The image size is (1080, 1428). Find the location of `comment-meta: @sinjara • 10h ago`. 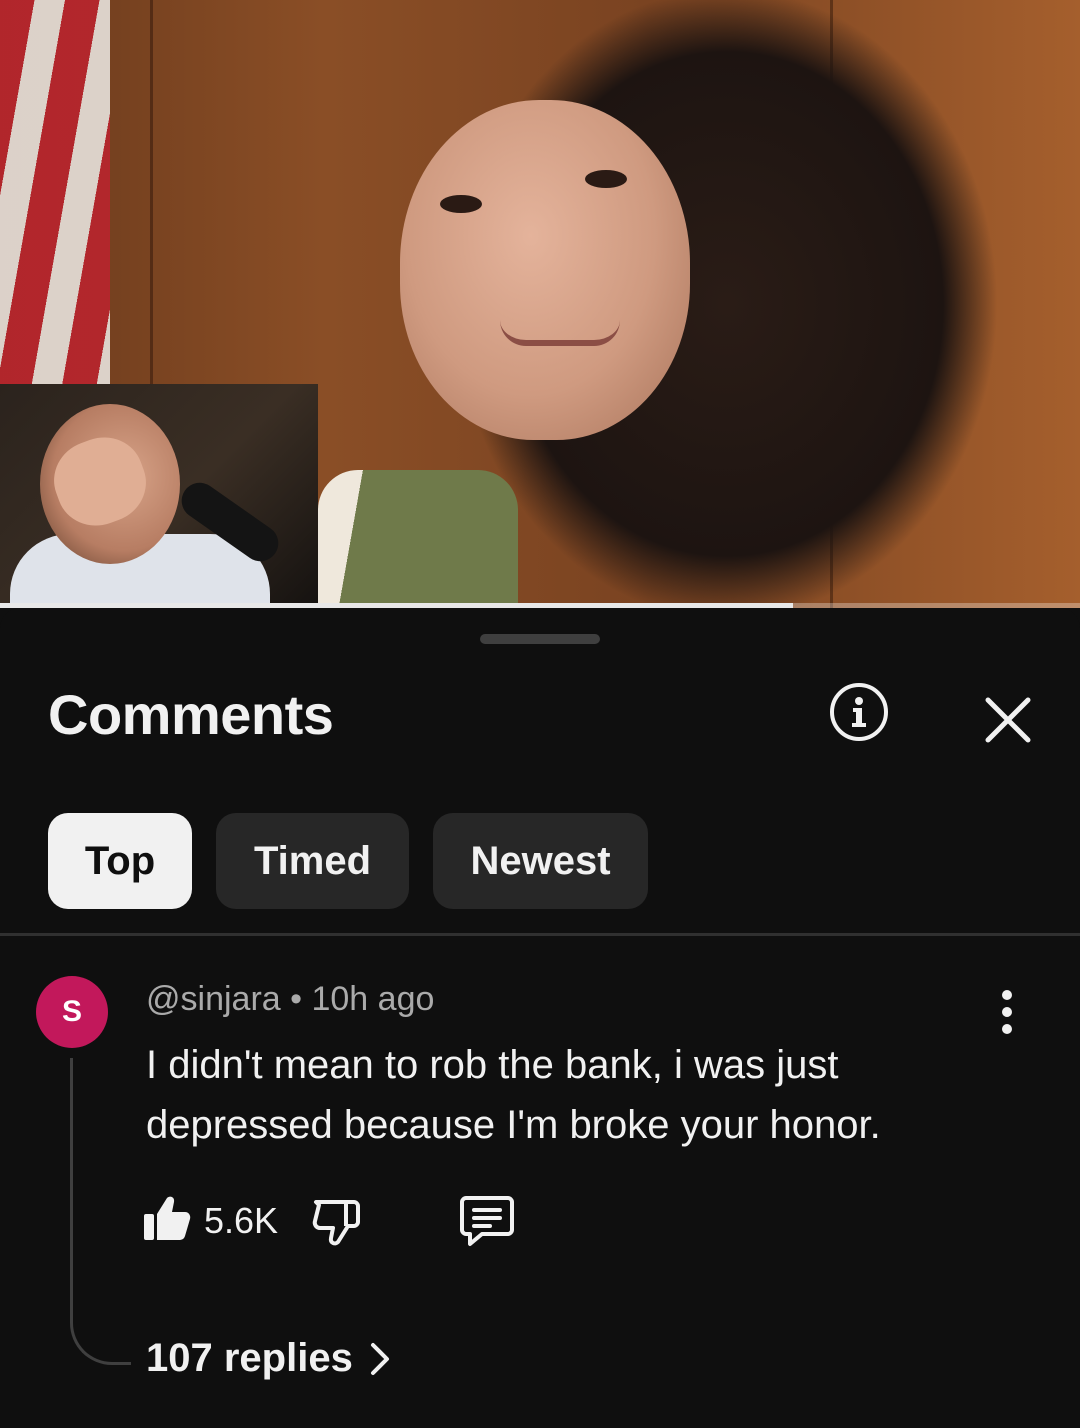

comment-meta: @sinjara • 10h ago is located at coordinates (290, 999).